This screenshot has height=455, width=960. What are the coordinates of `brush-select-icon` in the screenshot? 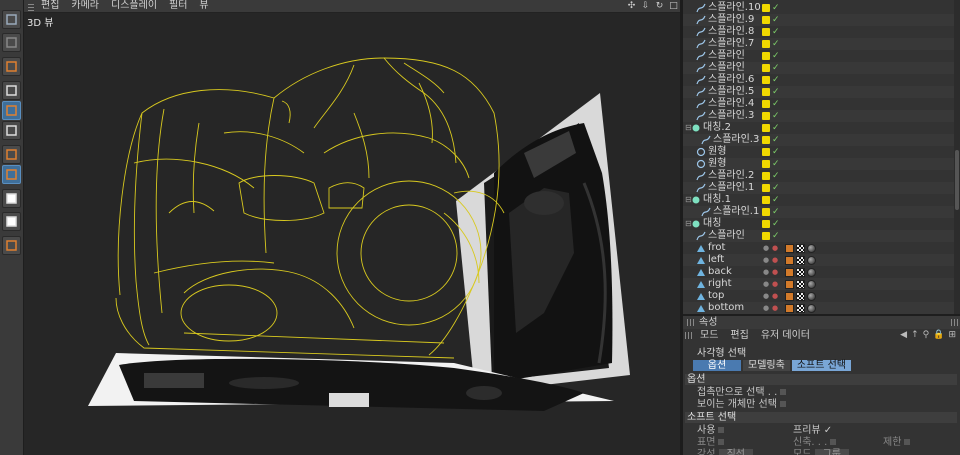 It's located at (11, 42).